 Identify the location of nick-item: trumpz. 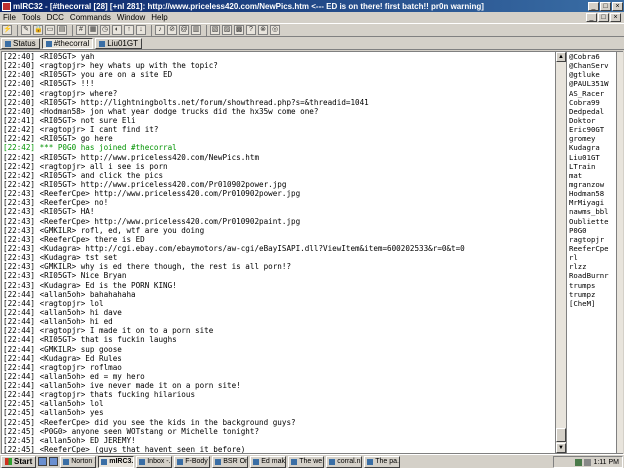
(592, 294).